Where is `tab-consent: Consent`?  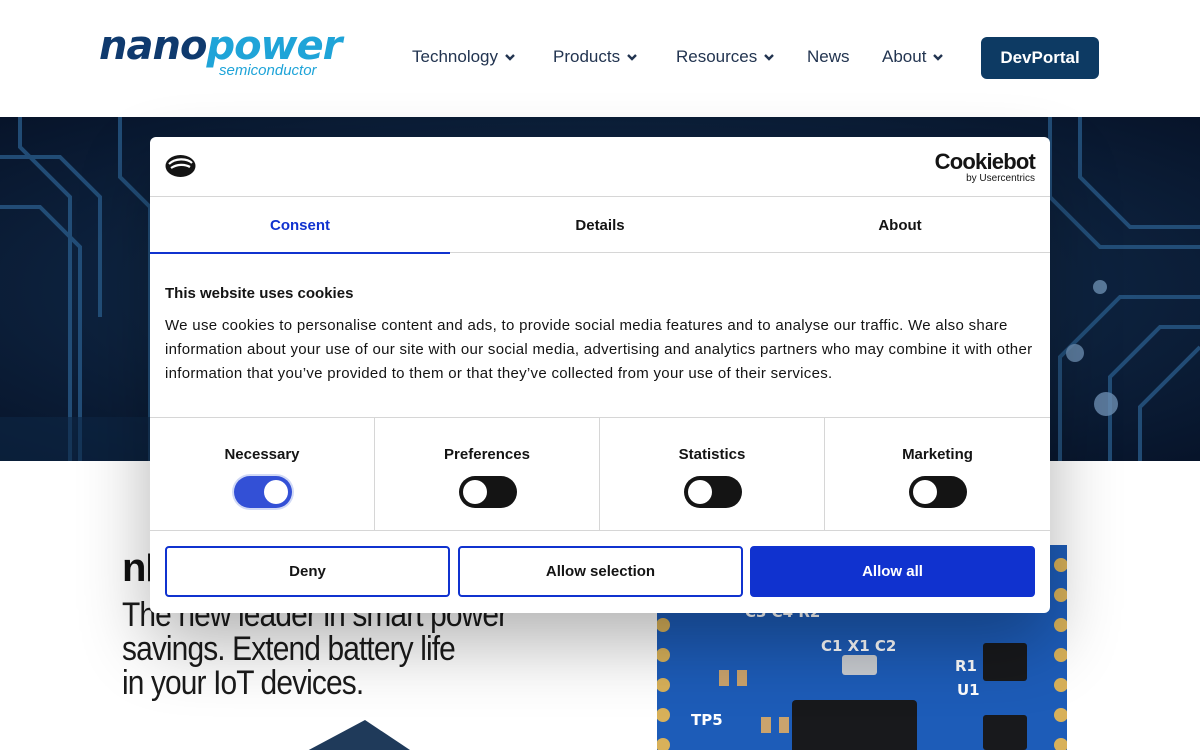
tab-consent: Consent is located at coordinates (300, 225).